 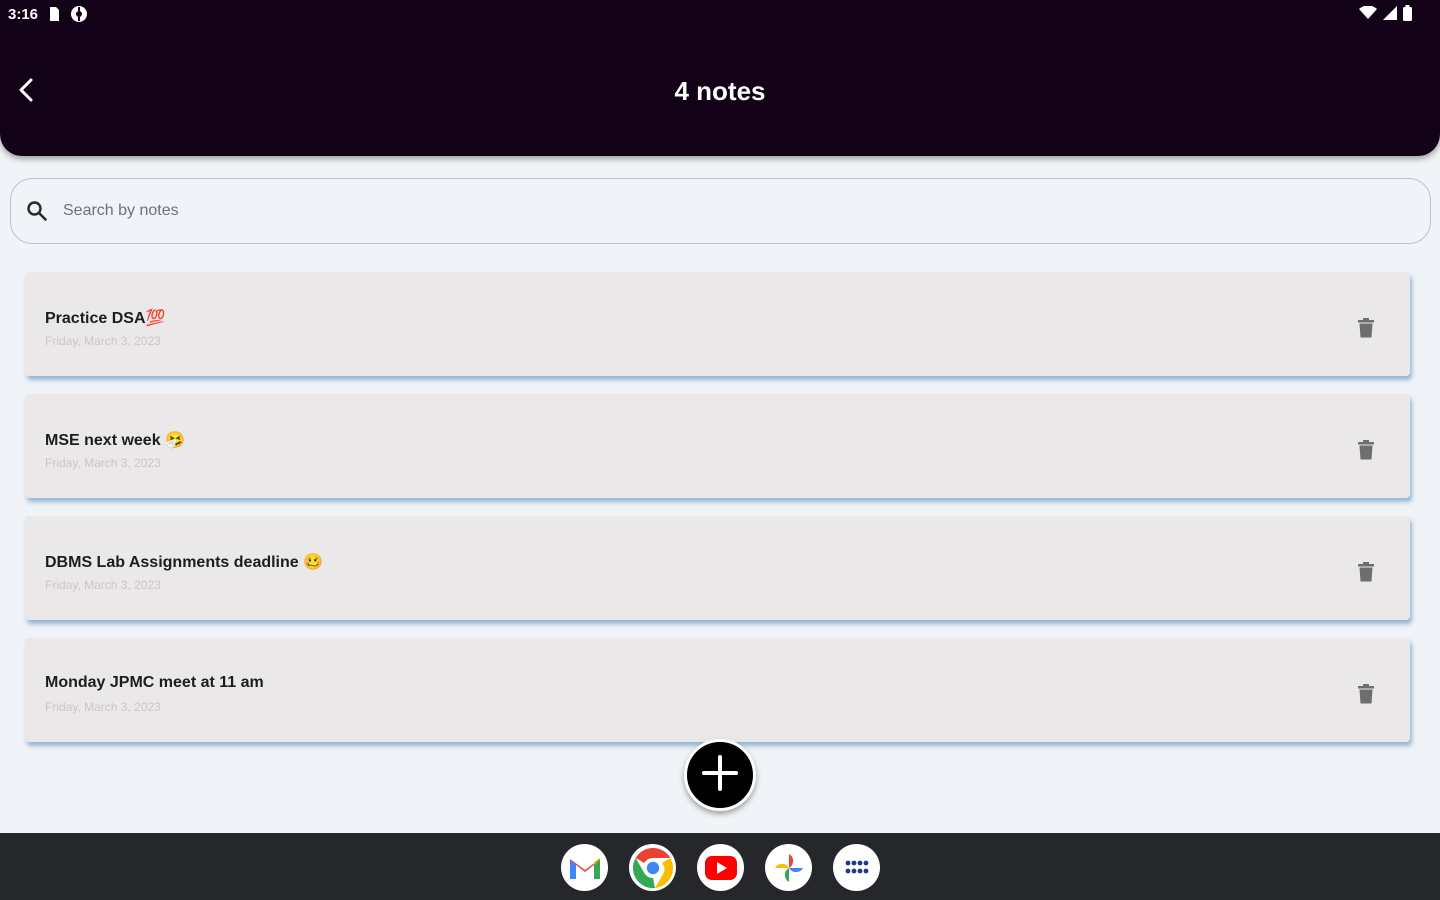 I want to click on status-left-icons, so click(x=68, y=16).